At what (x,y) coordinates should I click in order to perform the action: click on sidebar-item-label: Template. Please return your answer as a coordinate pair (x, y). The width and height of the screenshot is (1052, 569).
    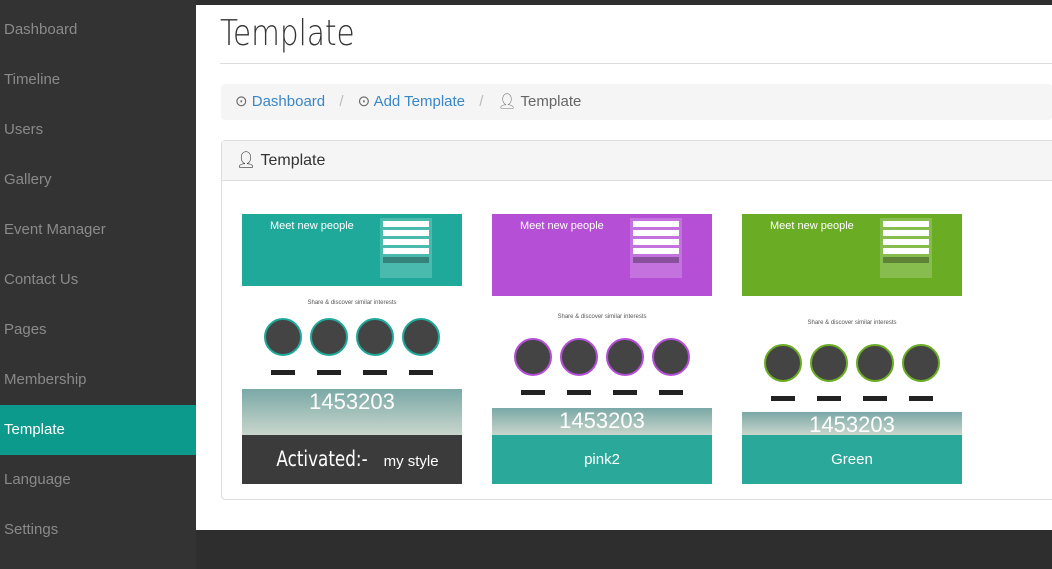
    Looking at the image, I should click on (34, 429).